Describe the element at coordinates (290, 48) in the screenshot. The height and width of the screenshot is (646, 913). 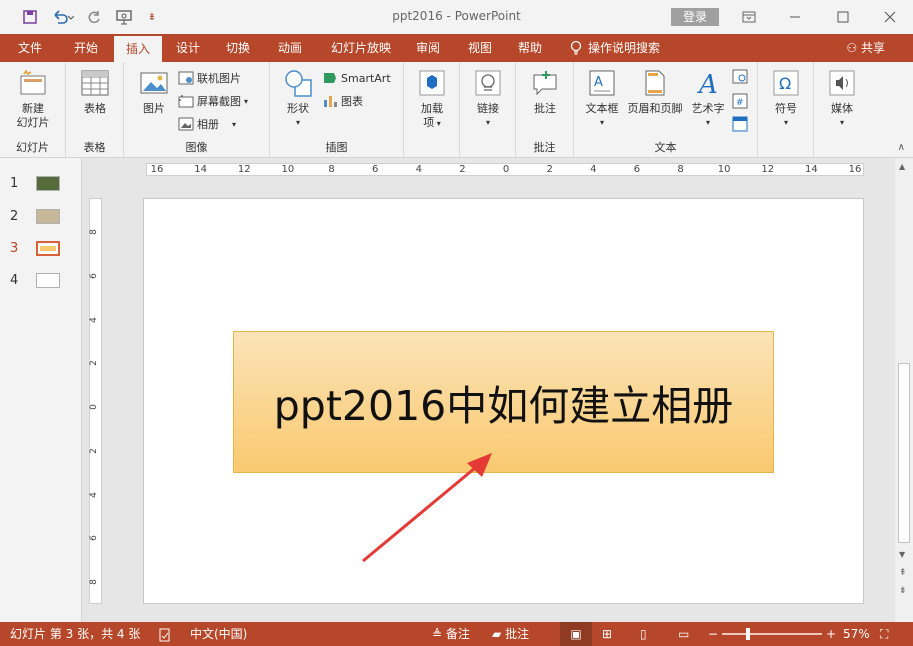
I see `tab-animations: 动画` at that location.